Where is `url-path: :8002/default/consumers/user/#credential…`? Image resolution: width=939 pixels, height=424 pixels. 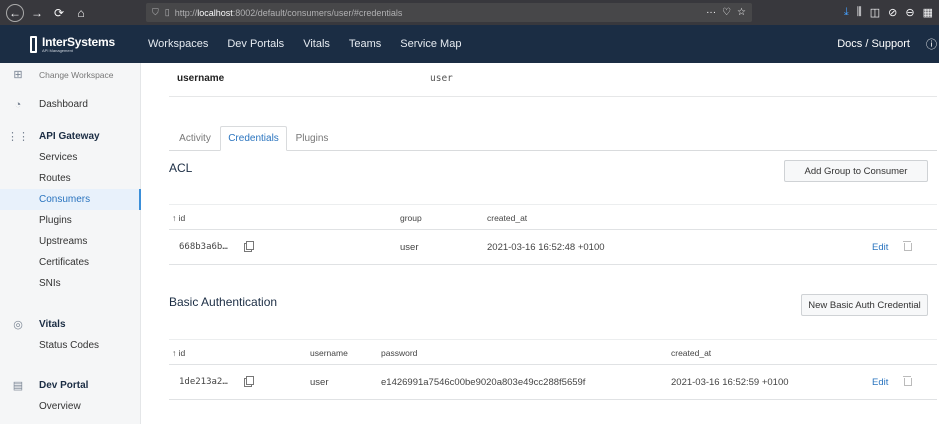 url-path: :8002/default/consumers/user/#credential… is located at coordinates (317, 12).